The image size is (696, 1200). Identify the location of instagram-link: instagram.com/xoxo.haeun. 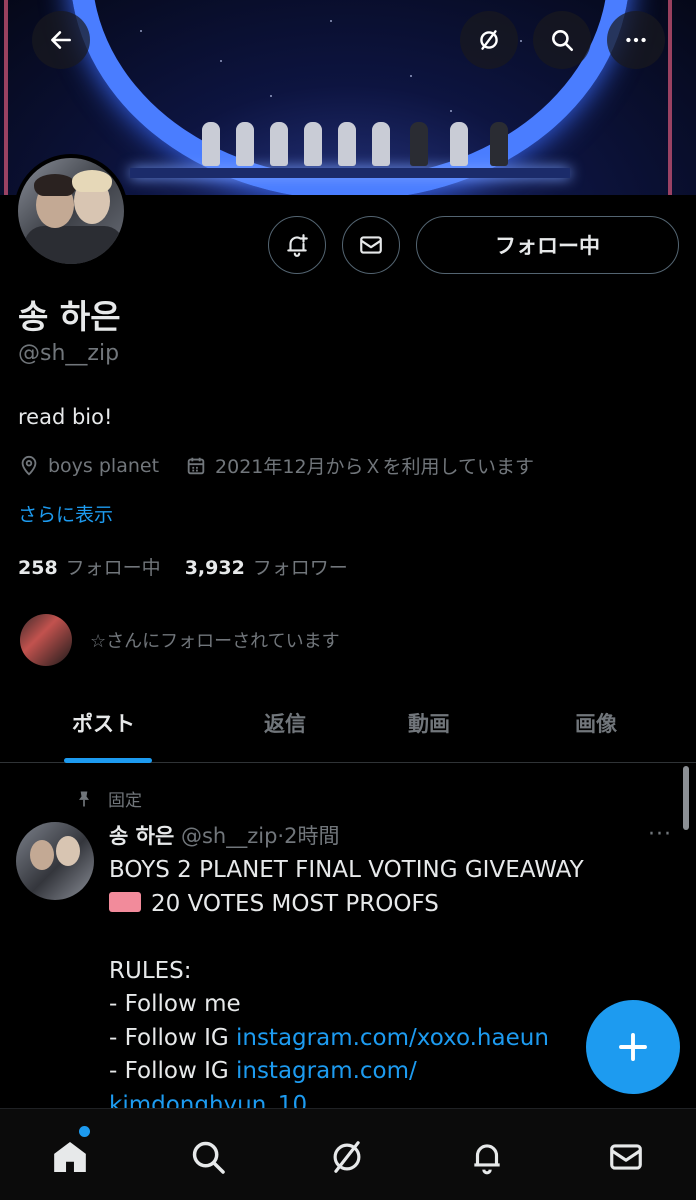
(392, 1038).